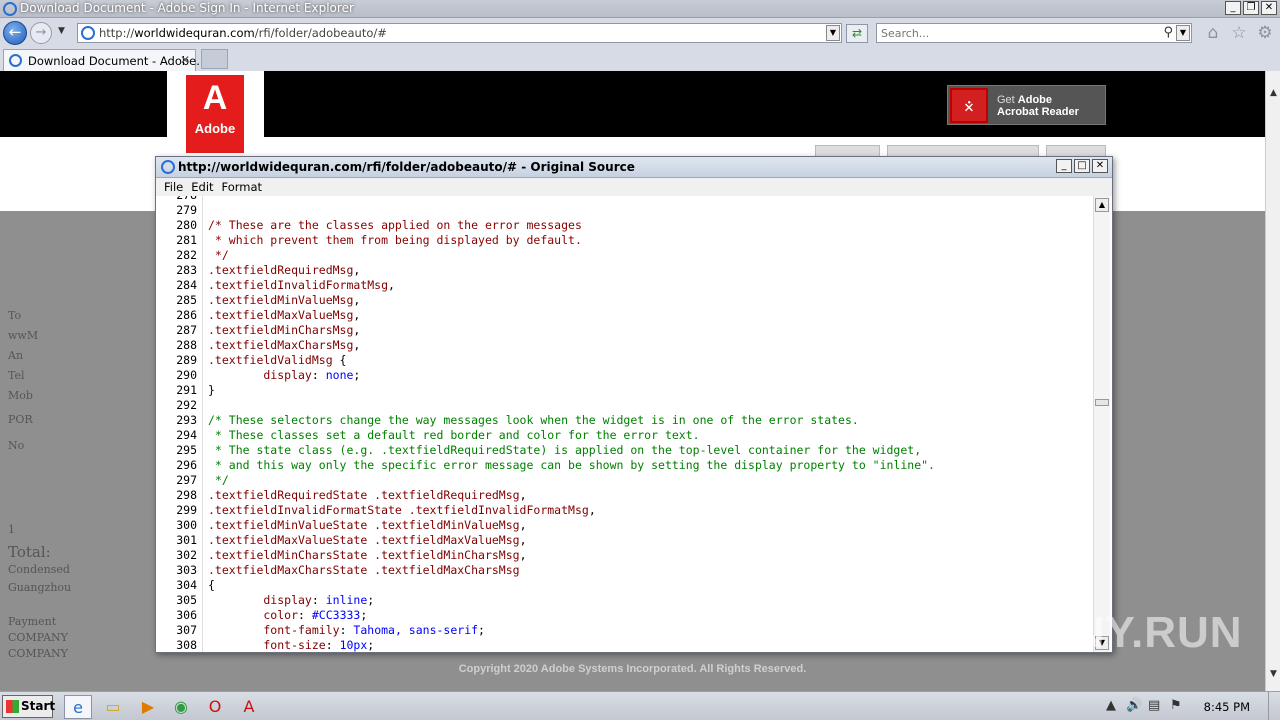 The width and height of the screenshot is (1280, 720). Describe the element at coordinates (41, 33) in the screenshot. I see `forward-button: →` at that location.